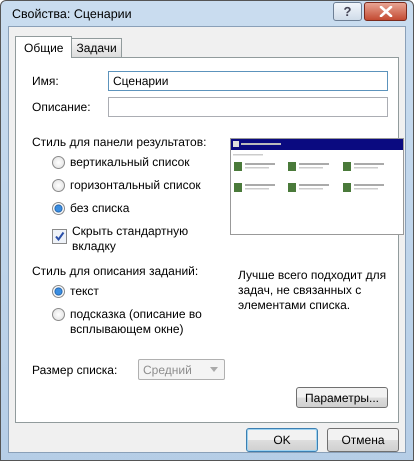 This screenshot has height=461, width=414. What do you see at coordinates (96, 47) in the screenshot?
I see `tab: Задачи` at bounding box center [96, 47].